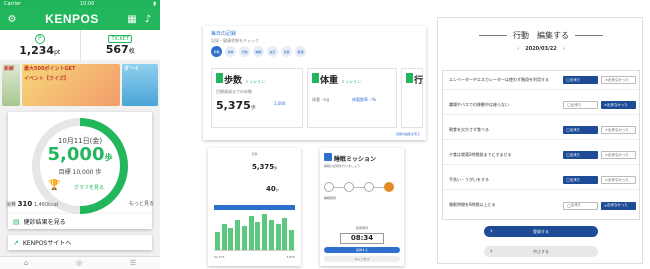 The image size is (650, 269). What do you see at coordinates (541, 80) in the screenshot?
I see `action-row: エレベーターやエスカレーターは使わず階段を利用する ◯ 出来た ✕ 出来なかった` at bounding box center [541, 80].